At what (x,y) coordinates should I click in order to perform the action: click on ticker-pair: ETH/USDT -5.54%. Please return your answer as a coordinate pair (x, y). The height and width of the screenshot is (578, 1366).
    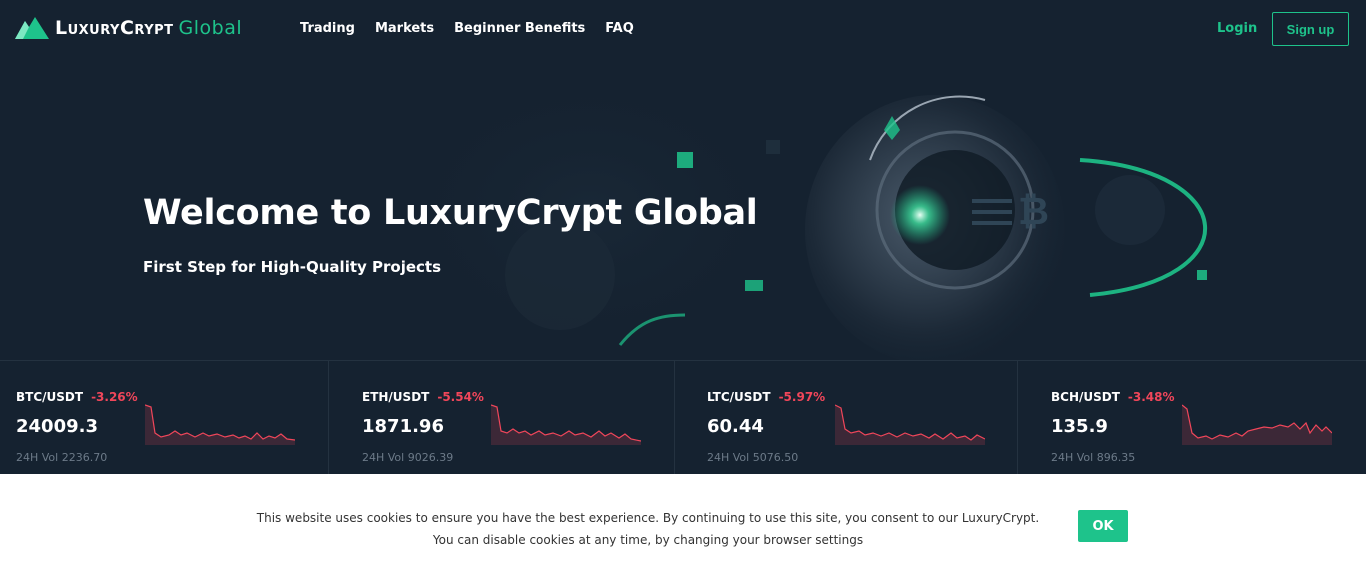
    Looking at the image, I should click on (423, 397).